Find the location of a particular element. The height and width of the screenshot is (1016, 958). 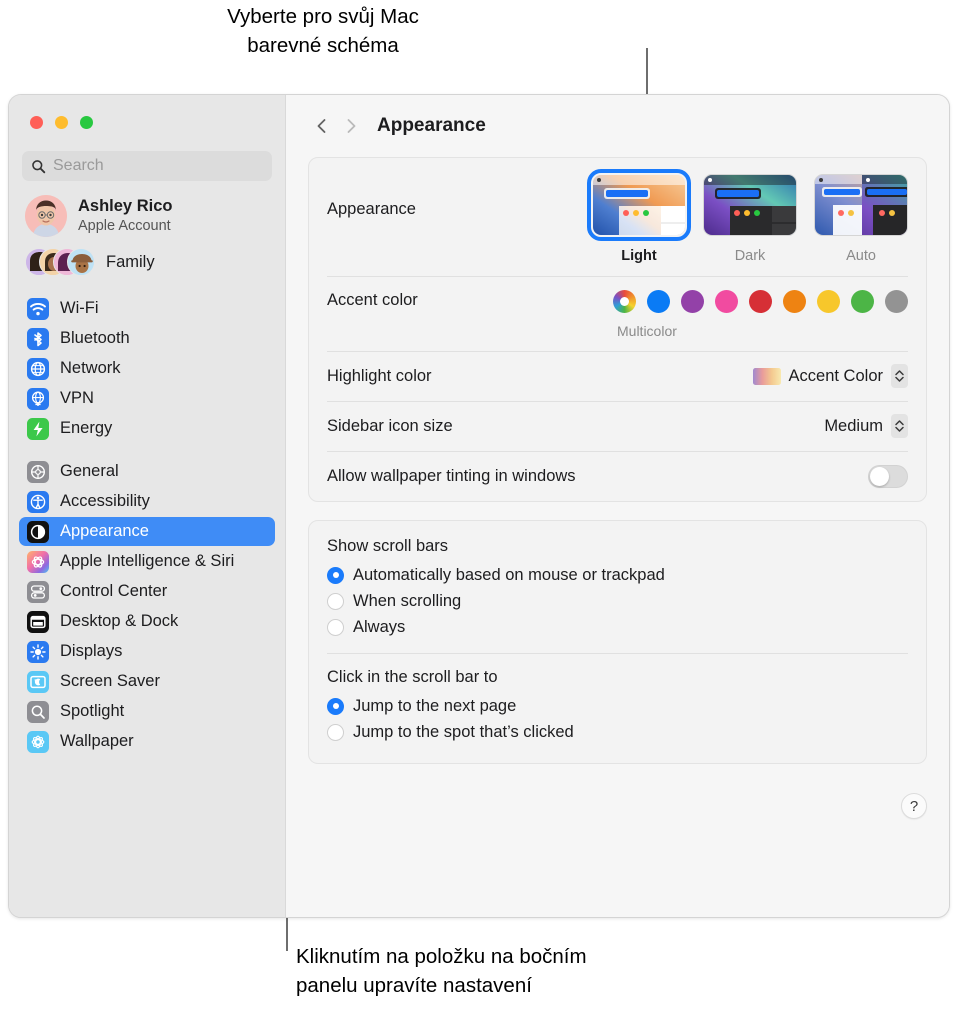

sidebar-item-label: Control Center is located at coordinates (114, 591).